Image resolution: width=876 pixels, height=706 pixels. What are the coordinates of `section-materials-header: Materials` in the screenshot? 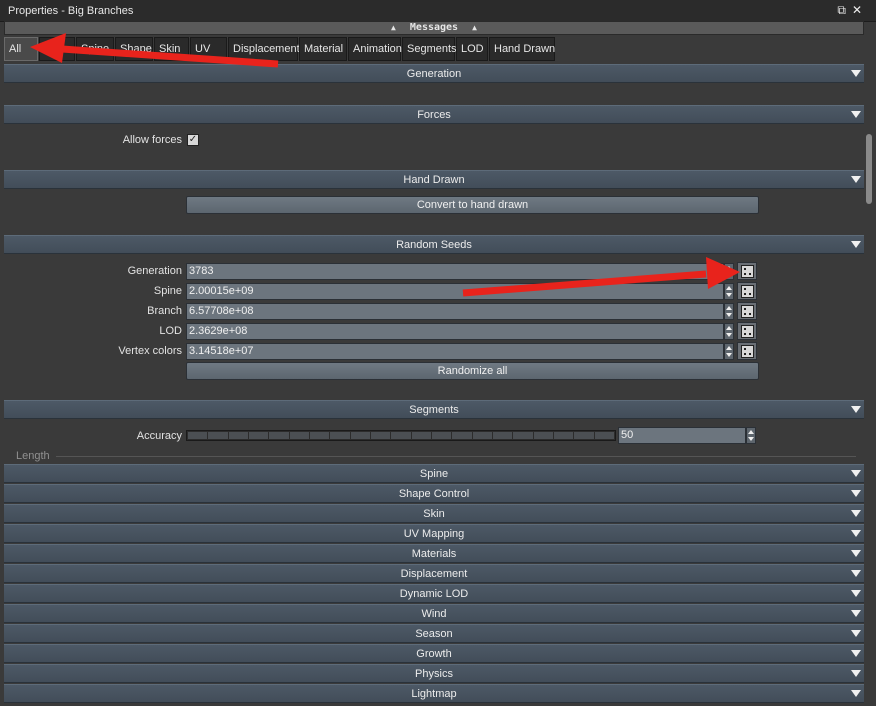 It's located at (434, 553).